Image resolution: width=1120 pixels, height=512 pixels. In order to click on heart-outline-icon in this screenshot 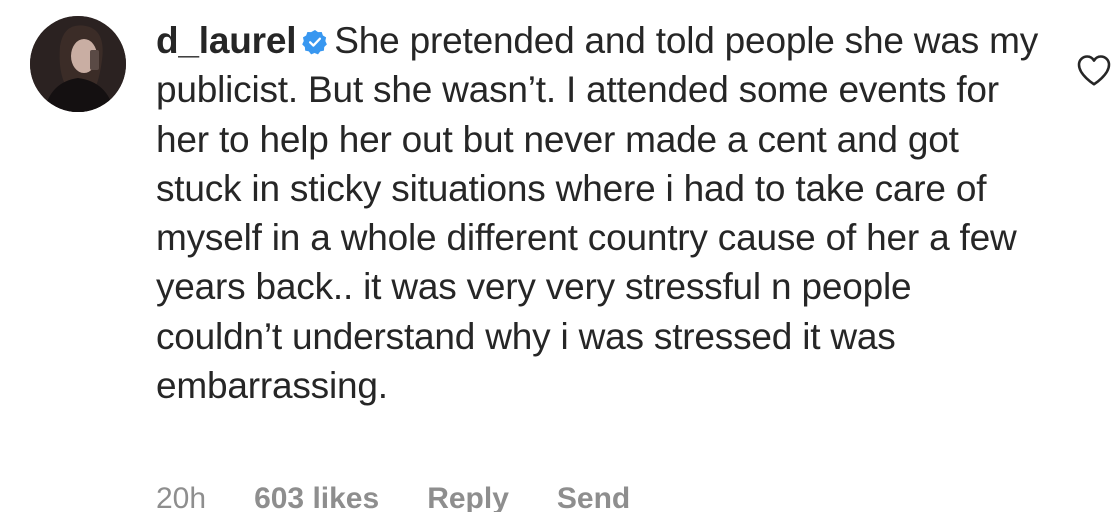, I will do `click(1094, 70)`.